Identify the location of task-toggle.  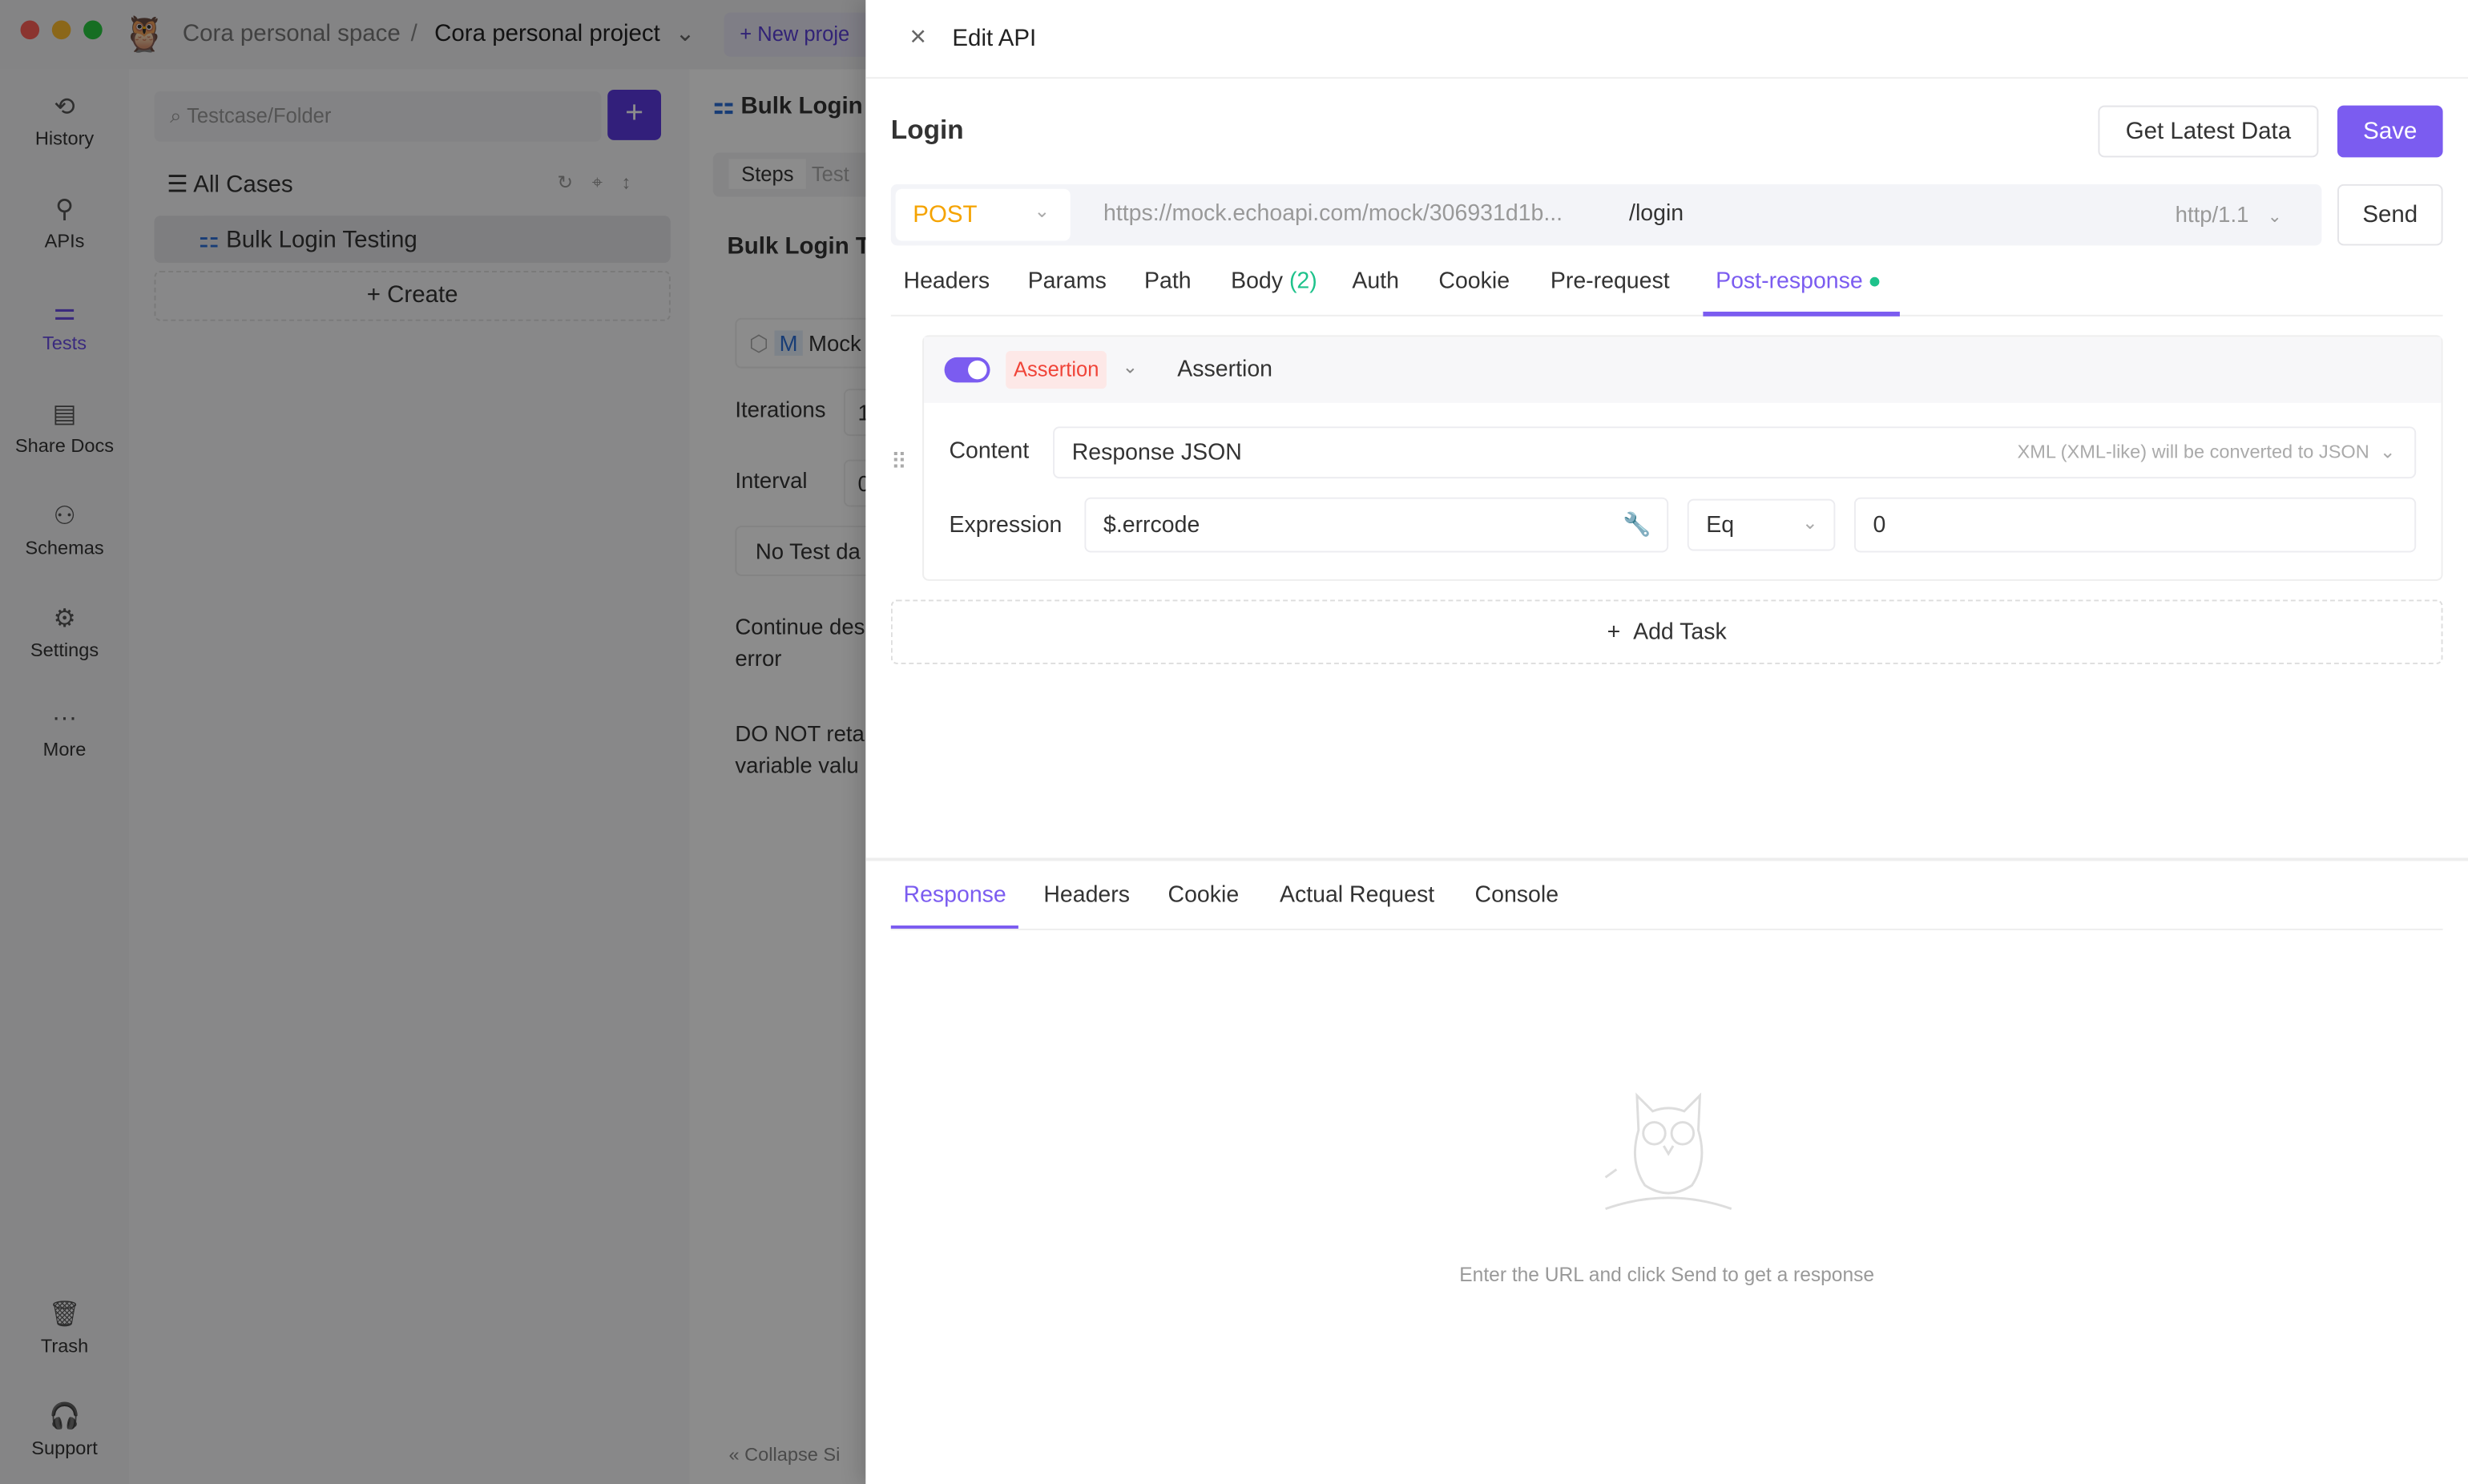
(967, 370).